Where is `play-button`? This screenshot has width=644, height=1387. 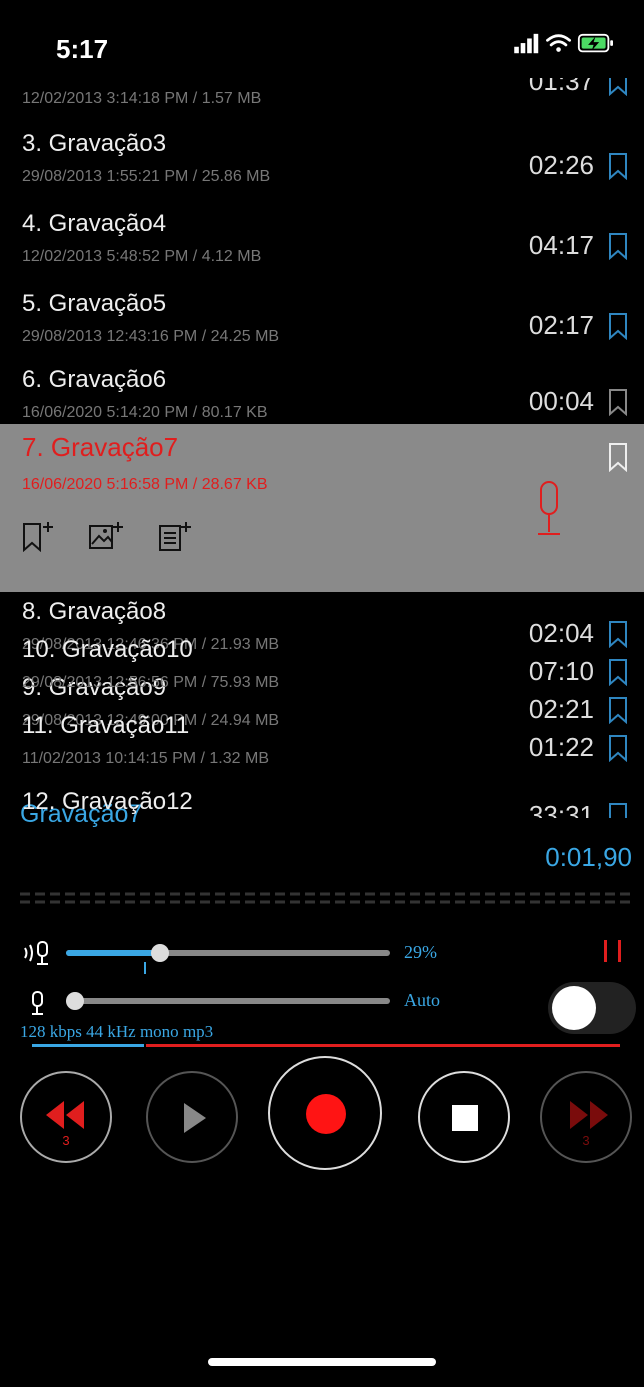 play-button is located at coordinates (192, 1117).